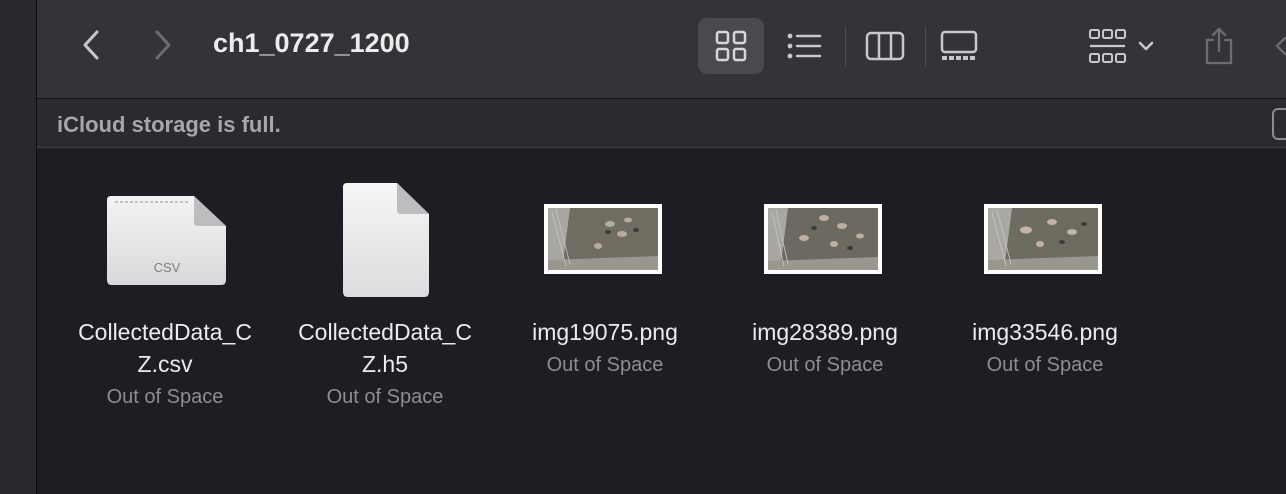 This screenshot has width=1286, height=494. Describe the element at coordinates (18, 247) in the screenshot. I see `sidebar-edge` at that location.